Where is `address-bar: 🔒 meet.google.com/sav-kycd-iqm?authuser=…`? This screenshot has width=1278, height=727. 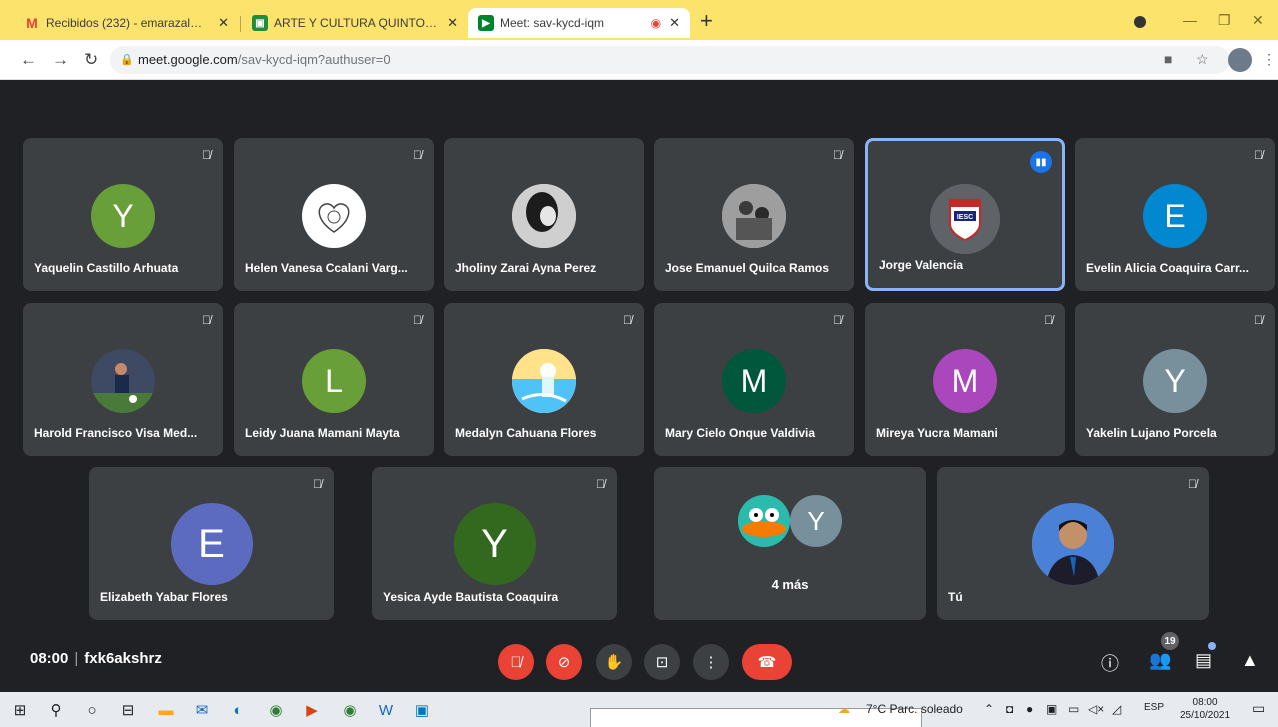
address-bar: 🔒 meet.google.com/sav-kycd-iqm?authuser=… is located at coordinates (670, 60).